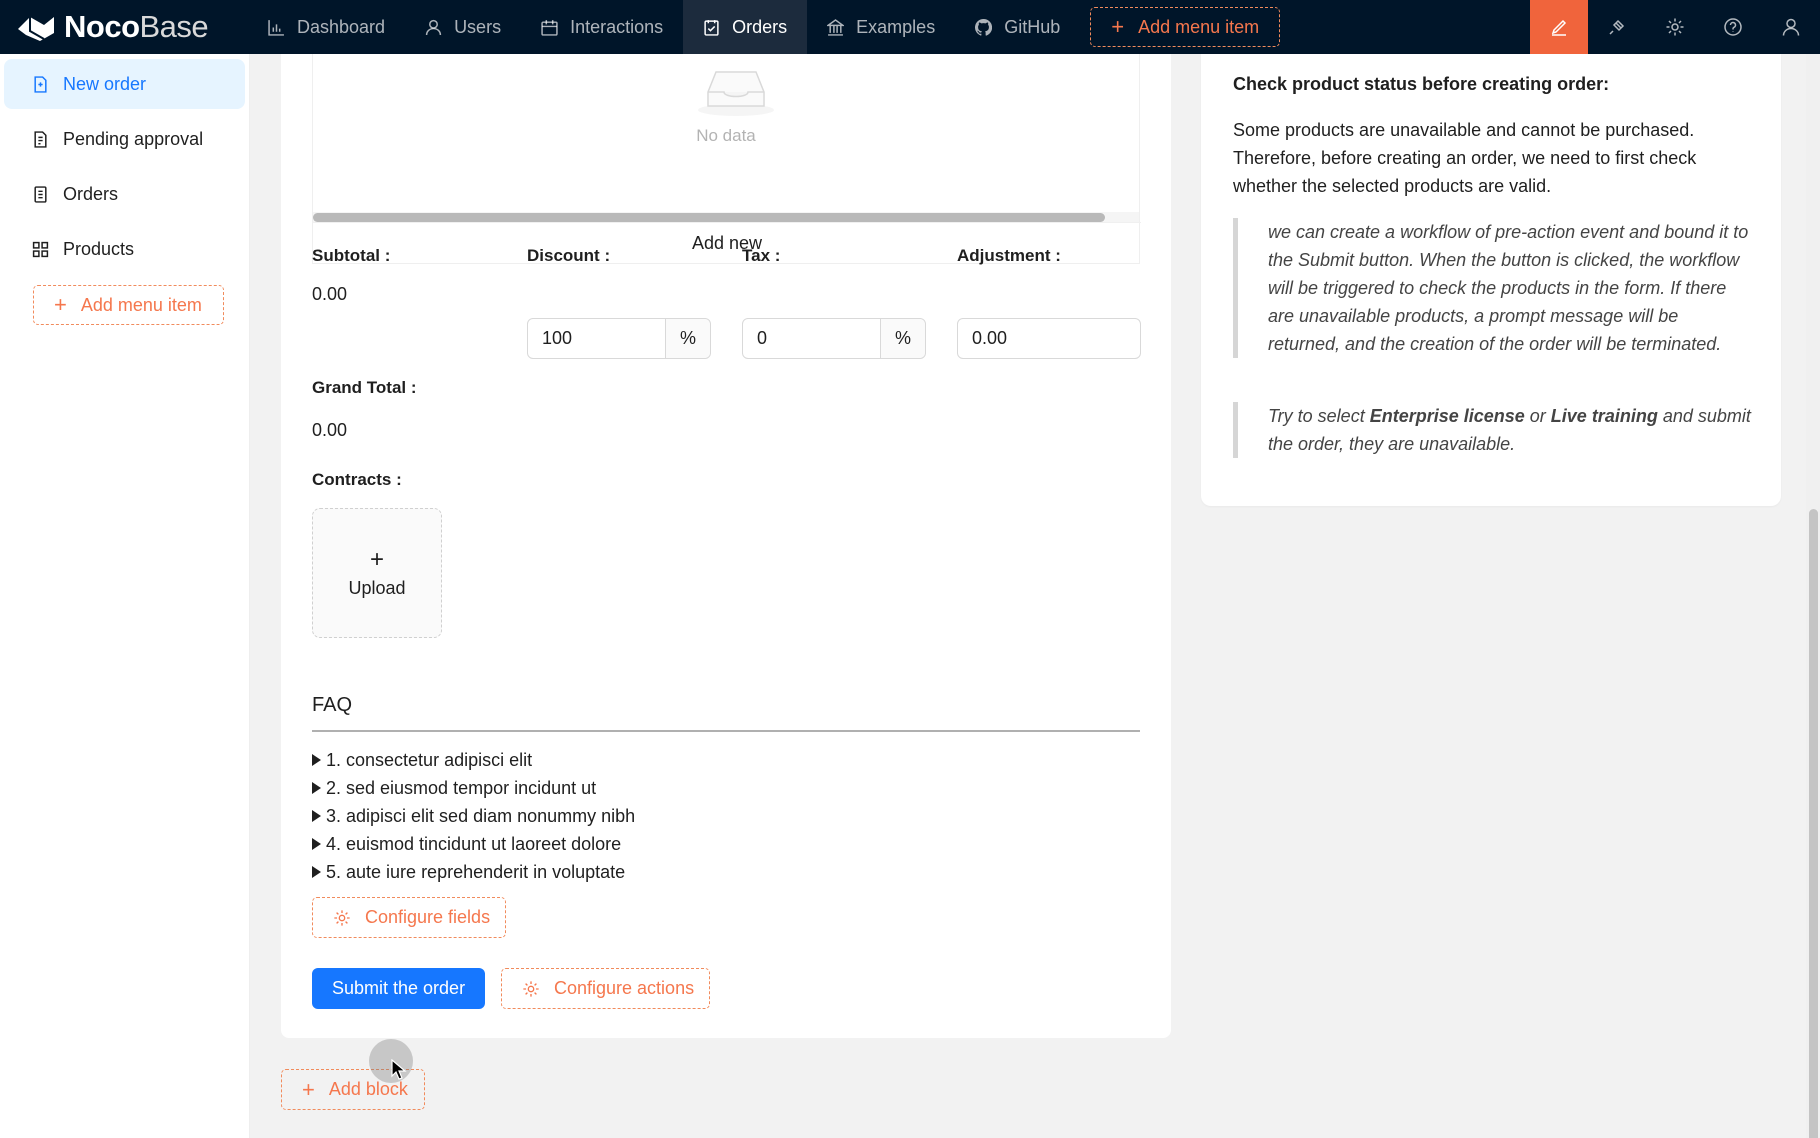  What do you see at coordinates (364, 387) in the screenshot?
I see `grand-total-label: Grand Total :` at bounding box center [364, 387].